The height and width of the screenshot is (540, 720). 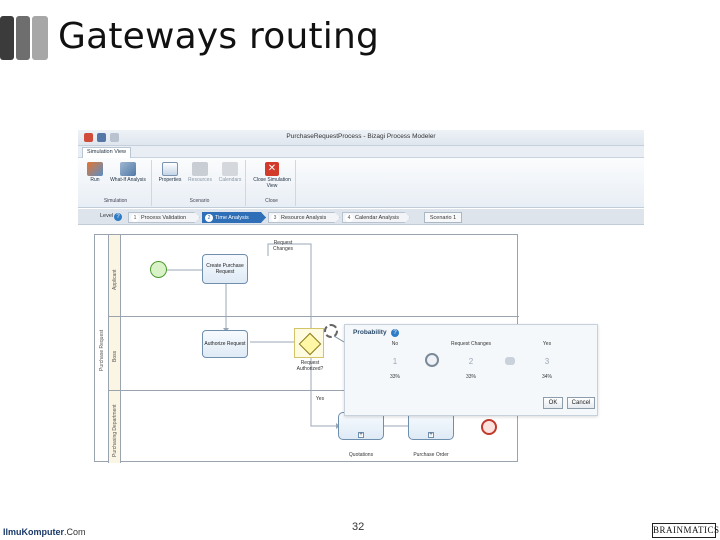 I want to click on ribbon-group-simulation: Run What-If Analysis Simulation, so click(x=116, y=183).